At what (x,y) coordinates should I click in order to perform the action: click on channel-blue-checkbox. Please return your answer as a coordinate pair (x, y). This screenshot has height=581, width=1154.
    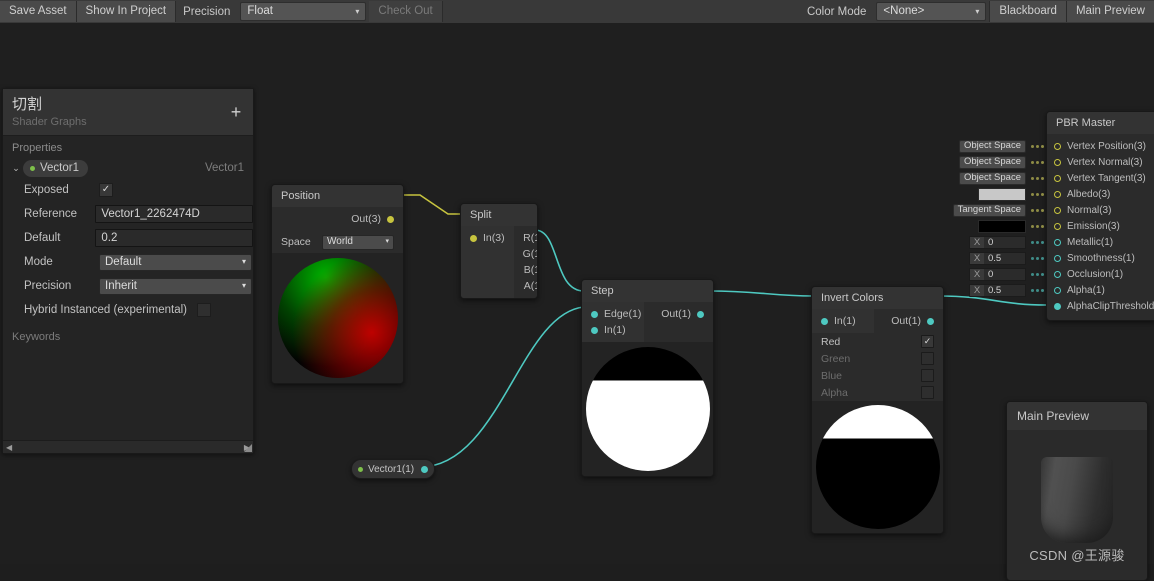
    Looking at the image, I should click on (927, 375).